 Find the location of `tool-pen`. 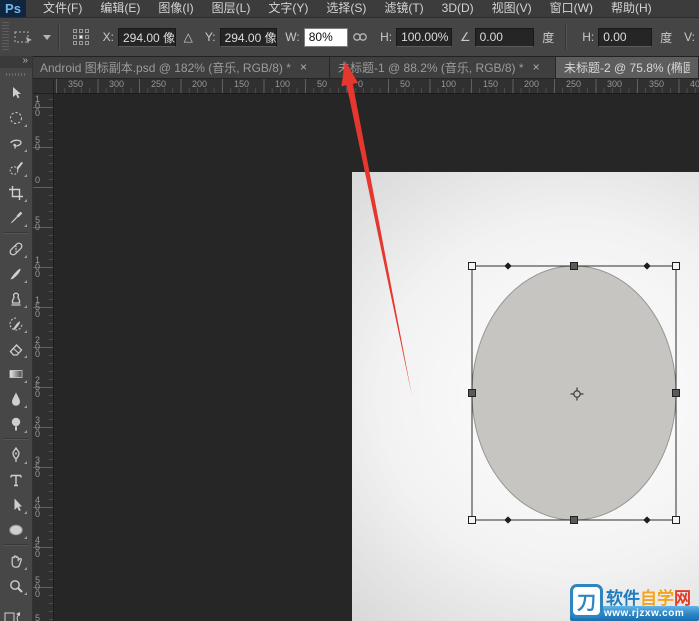

tool-pen is located at coordinates (16, 454).